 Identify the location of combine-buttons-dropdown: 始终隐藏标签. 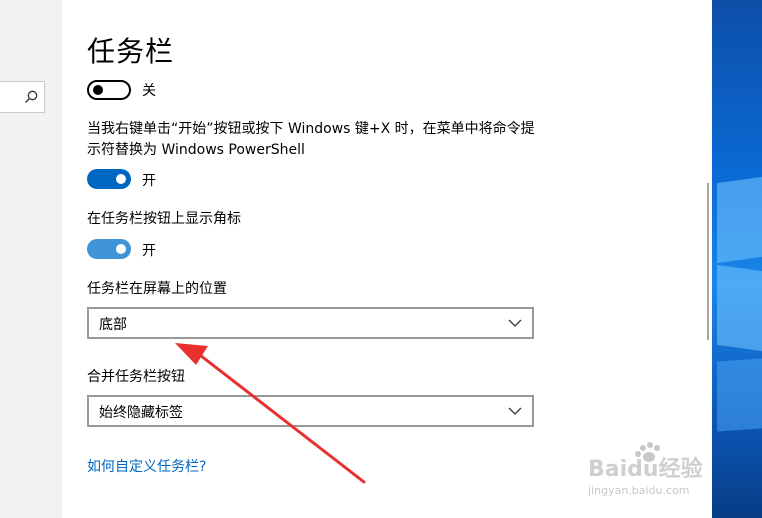
(310, 411).